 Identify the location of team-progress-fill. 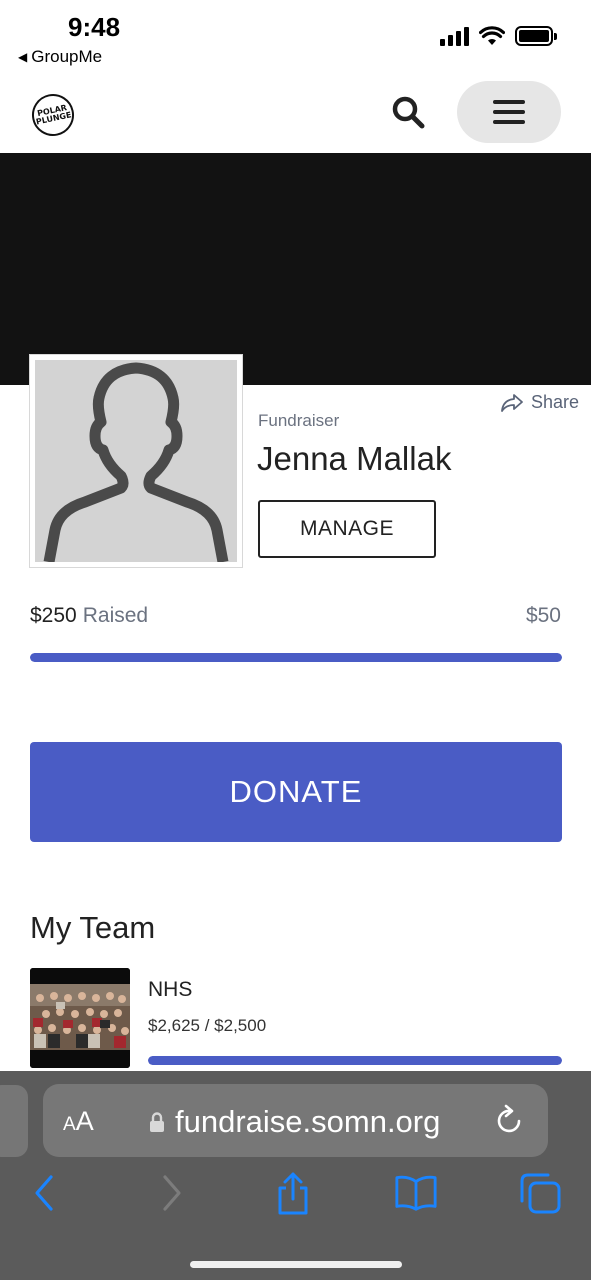
(355, 1060).